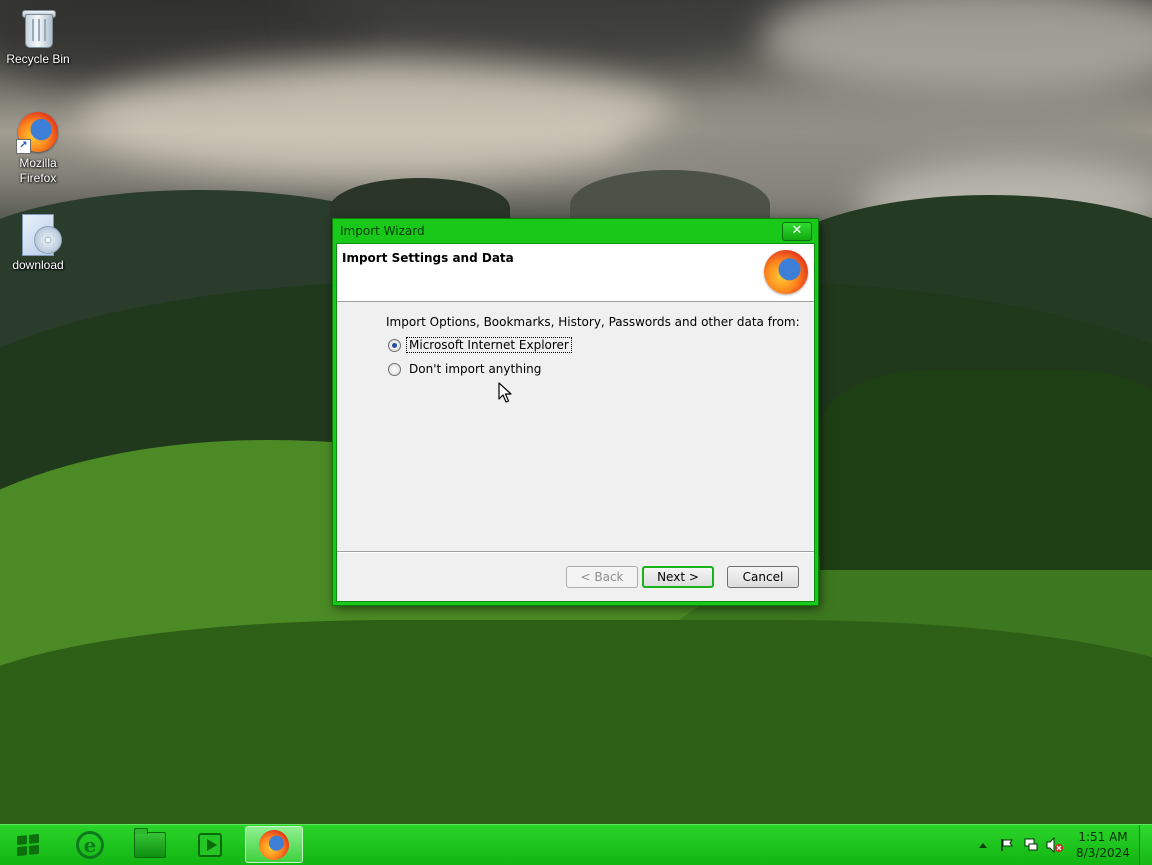 Image resolution: width=1152 pixels, height=865 pixels. I want to click on back-button: < Back, so click(602, 577).